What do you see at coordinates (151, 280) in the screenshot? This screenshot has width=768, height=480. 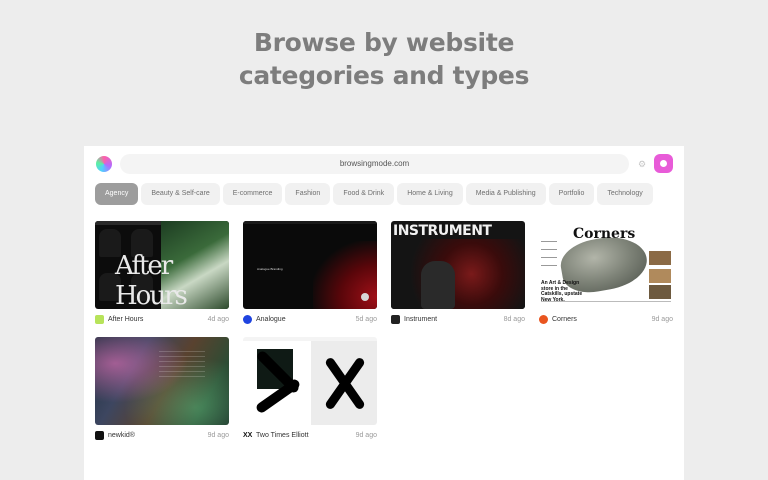 I see `thumbnail-text: After Hours` at bounding box center [151, 280].